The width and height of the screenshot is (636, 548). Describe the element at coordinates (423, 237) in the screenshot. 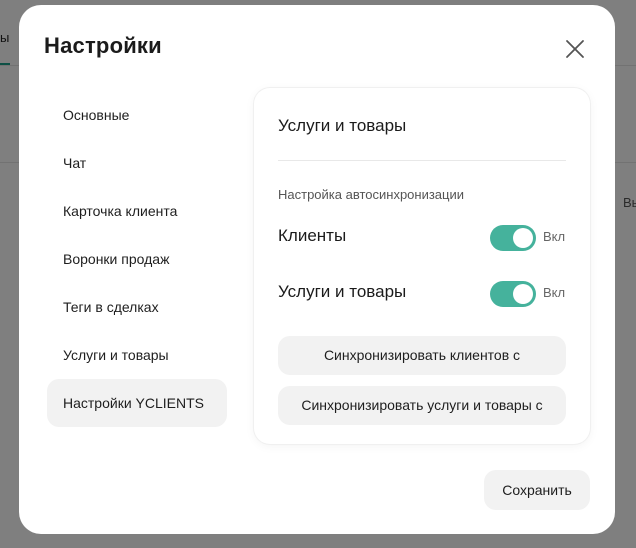

I see `toggle-row-clients: Клиенты Вкл` at that location.